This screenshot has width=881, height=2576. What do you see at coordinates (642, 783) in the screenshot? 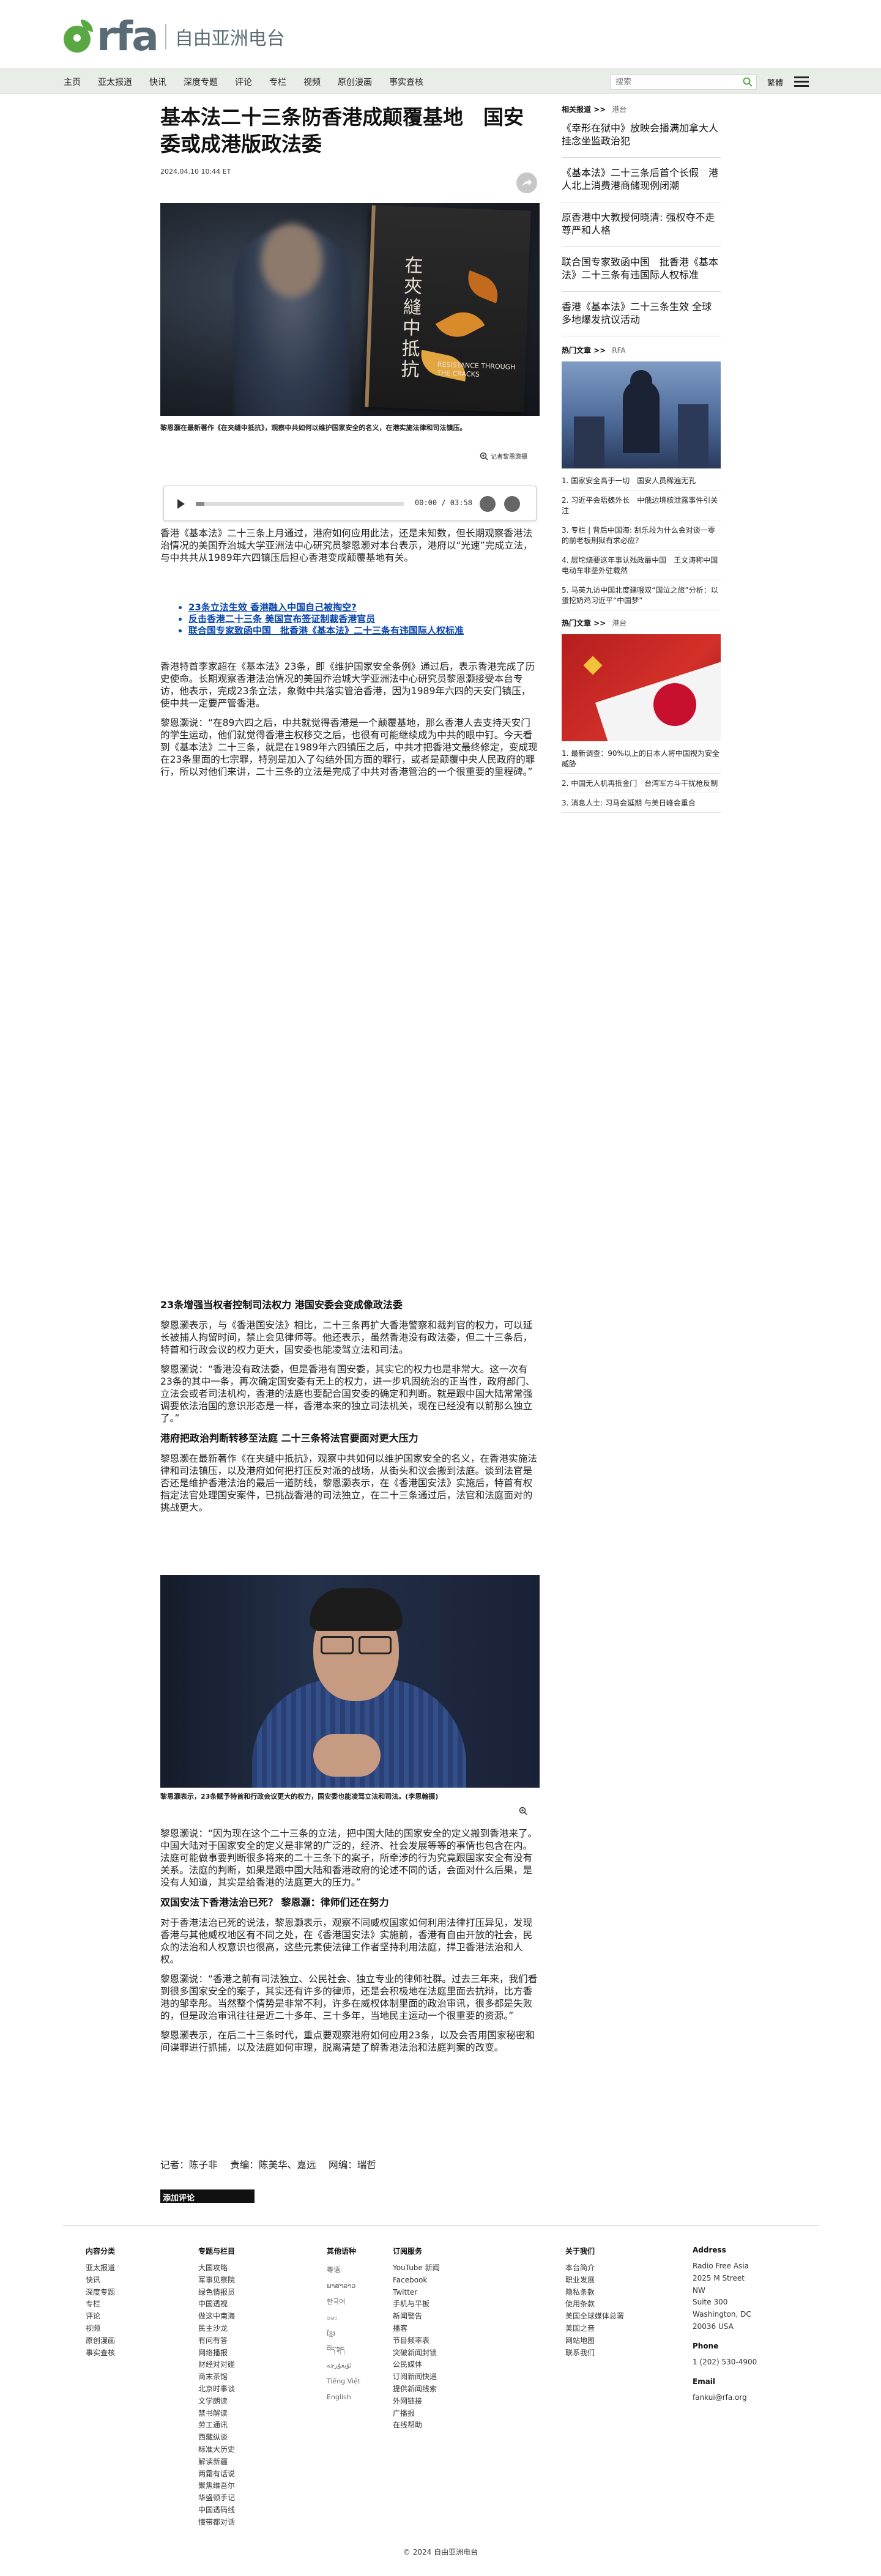
I see `hot-list-item: 2. 中国无人机再抵金门 台湾军方斗干扰枪反制` at bounding box center [642, 783].